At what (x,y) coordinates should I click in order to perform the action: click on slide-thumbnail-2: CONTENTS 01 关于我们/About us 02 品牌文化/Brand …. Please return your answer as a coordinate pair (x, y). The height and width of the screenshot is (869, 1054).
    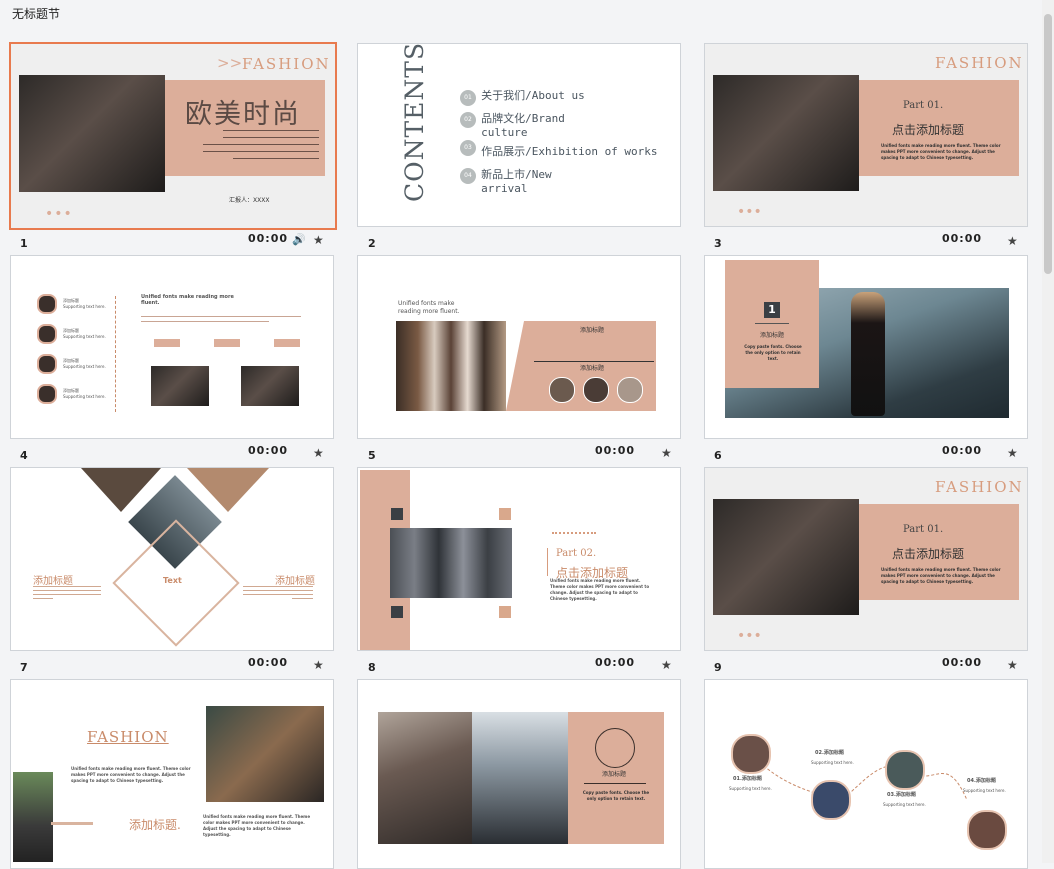
    Looking at the image, I should click on (519, 135).